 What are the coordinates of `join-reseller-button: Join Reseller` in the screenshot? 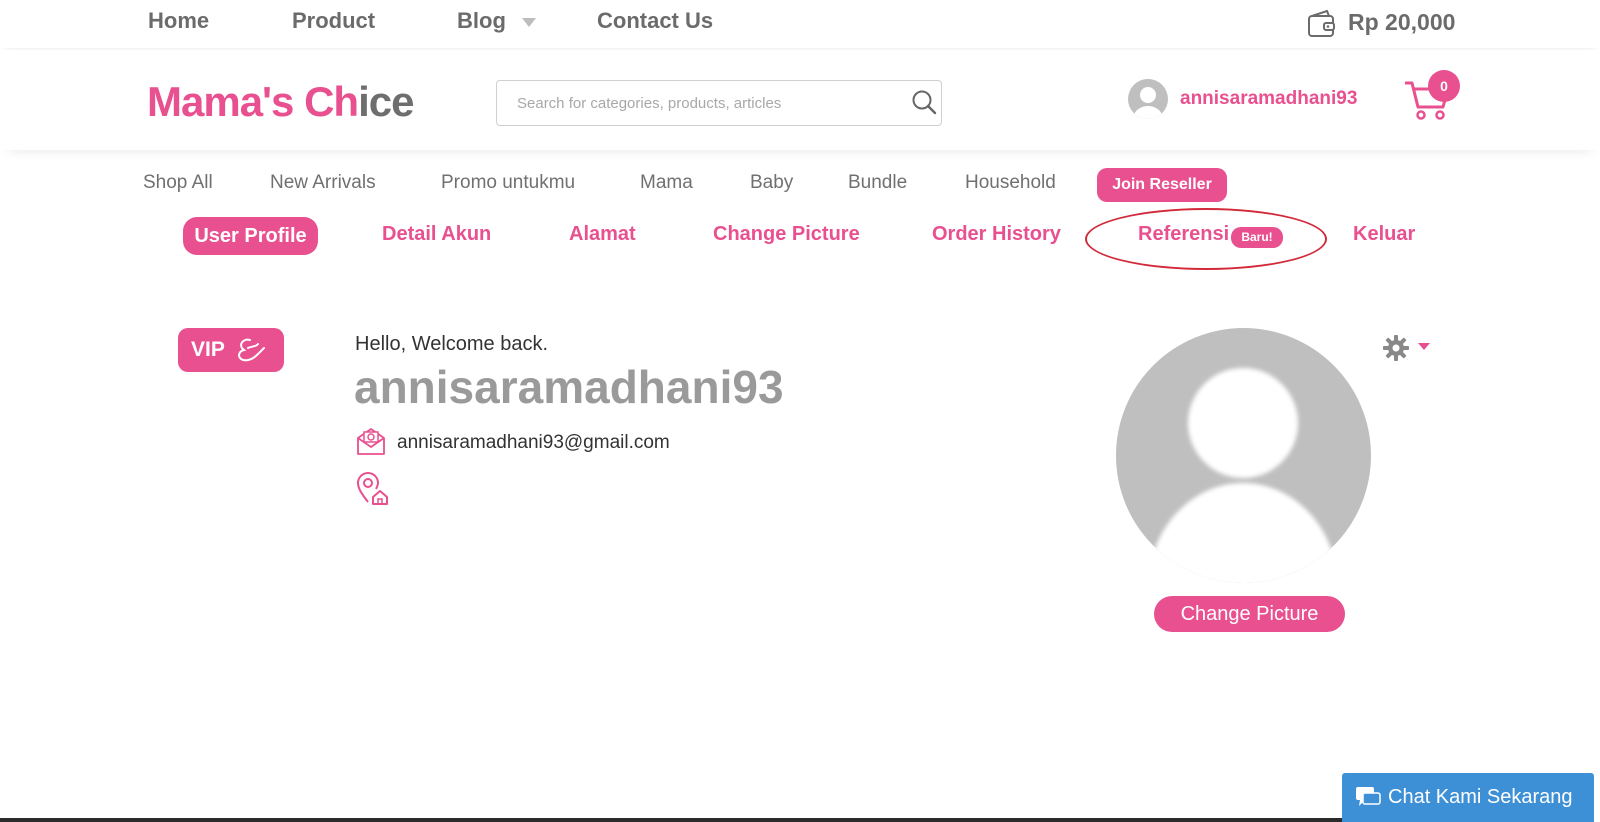 It's located at (1162, 185).